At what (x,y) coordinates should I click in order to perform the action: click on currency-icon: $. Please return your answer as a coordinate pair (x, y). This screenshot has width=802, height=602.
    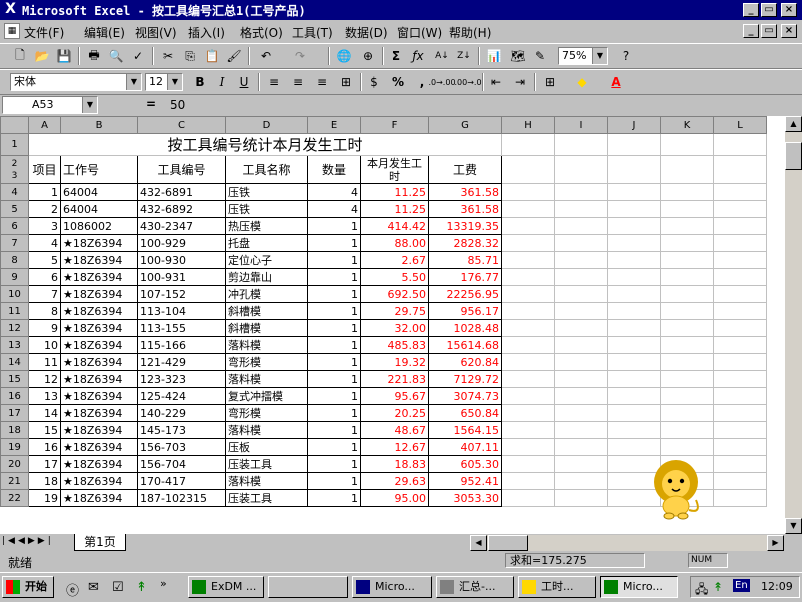
    Looking at the image, I should click on (374, 82).